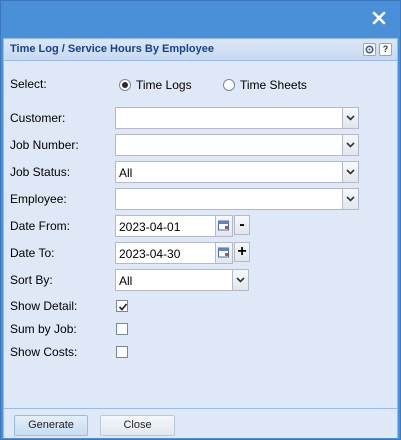 Image resolution: width=401 pixels, height=440 pixels. I want to click on date-to-label: Date To:, so click(32, 253).